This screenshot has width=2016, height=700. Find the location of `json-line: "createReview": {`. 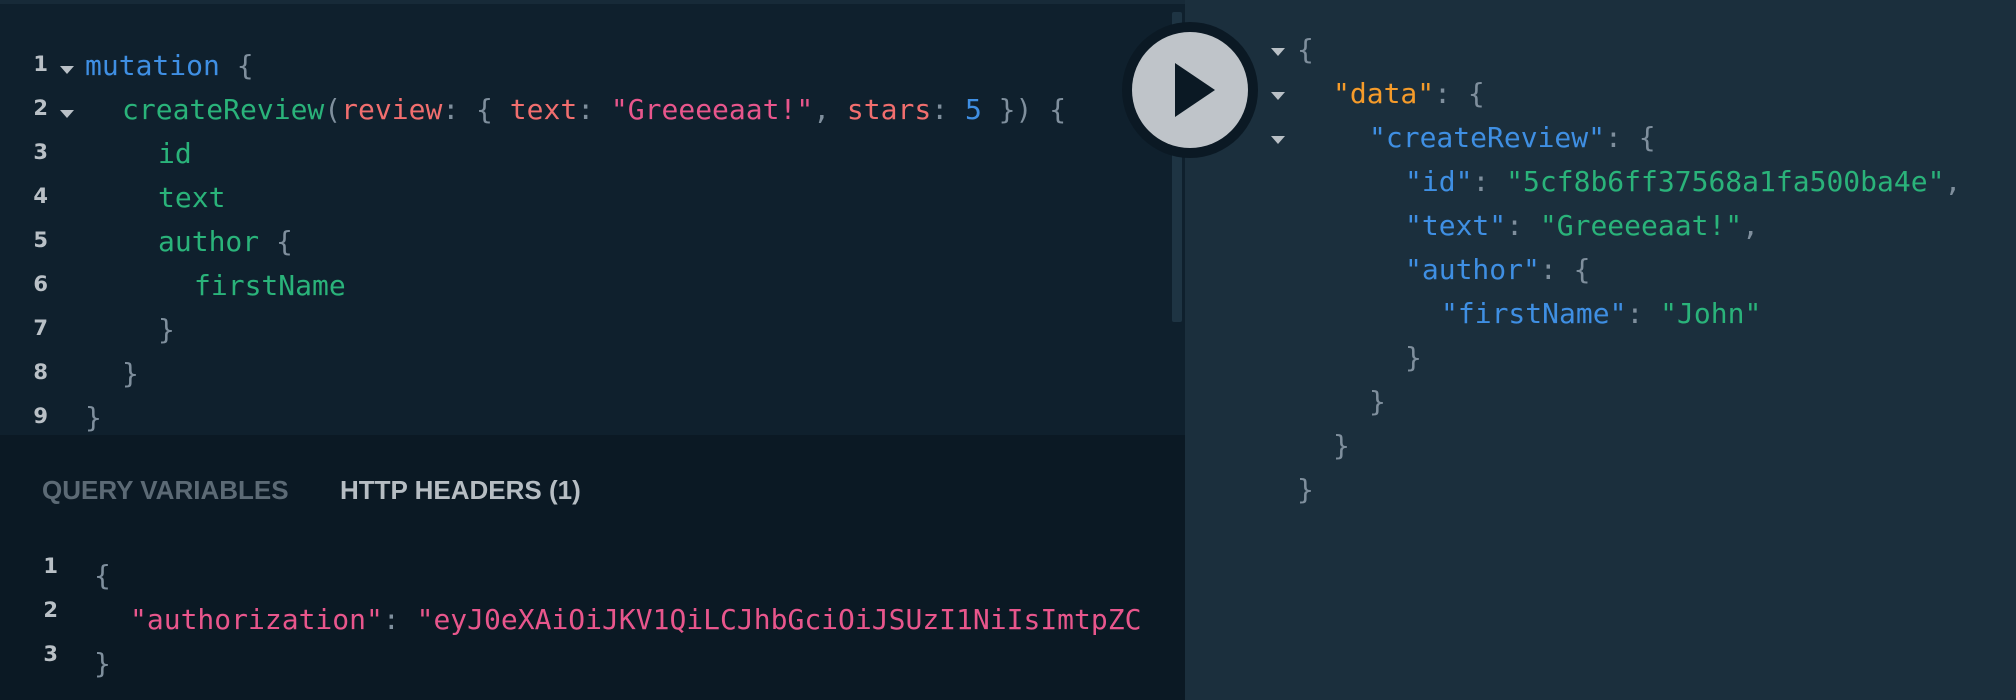

json-line: "createReview": { is located at coordinates (1512, 138).